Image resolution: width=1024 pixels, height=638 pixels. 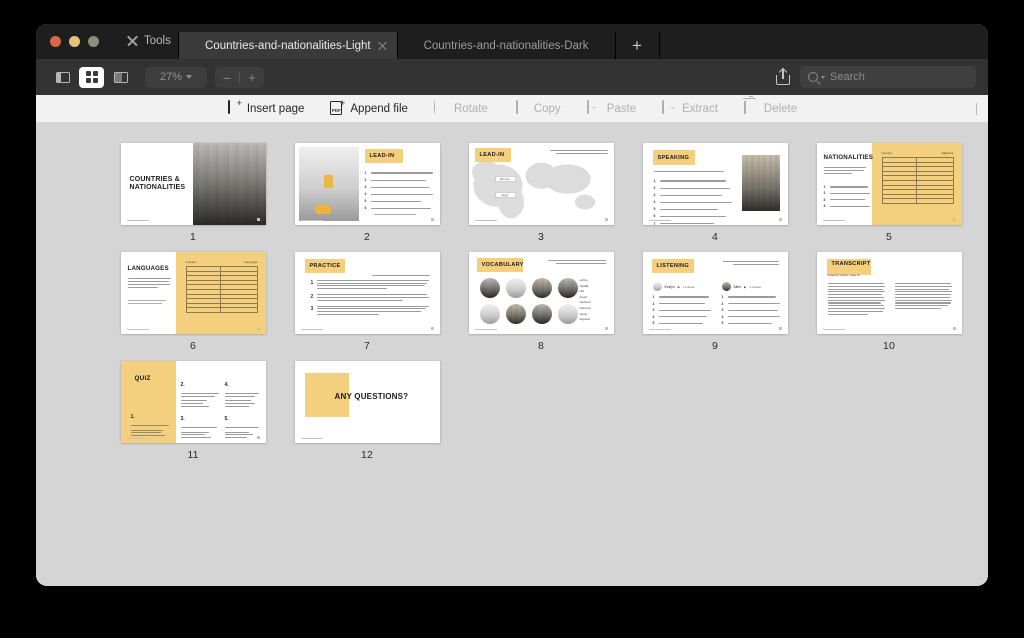 I want to click on tab-countries-dark: Countries-and-nationalities-Dark, so click(x=505, y=45).